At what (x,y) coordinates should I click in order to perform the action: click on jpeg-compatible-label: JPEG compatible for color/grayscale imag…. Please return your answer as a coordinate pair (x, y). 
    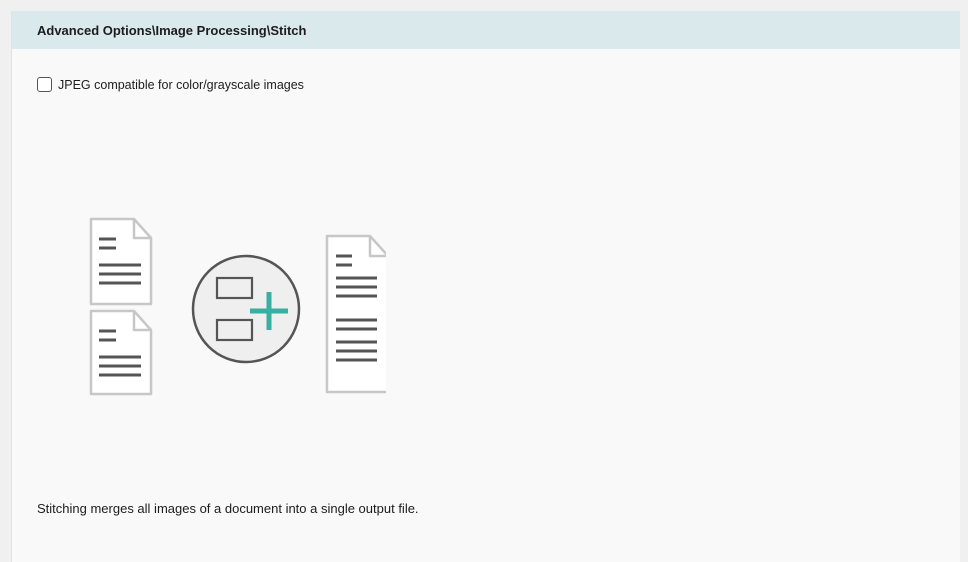
    Looking at the image, I should click on (181, 85).